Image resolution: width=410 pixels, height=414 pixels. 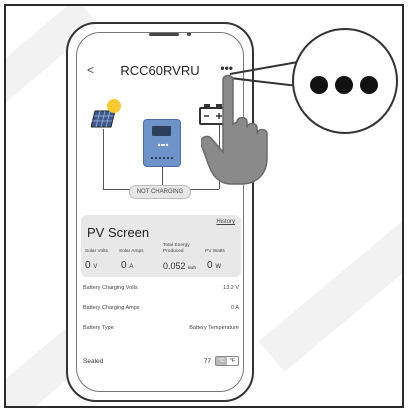 I want to click on row-label: Battery Charging Amps, so click(x=111, y=308).